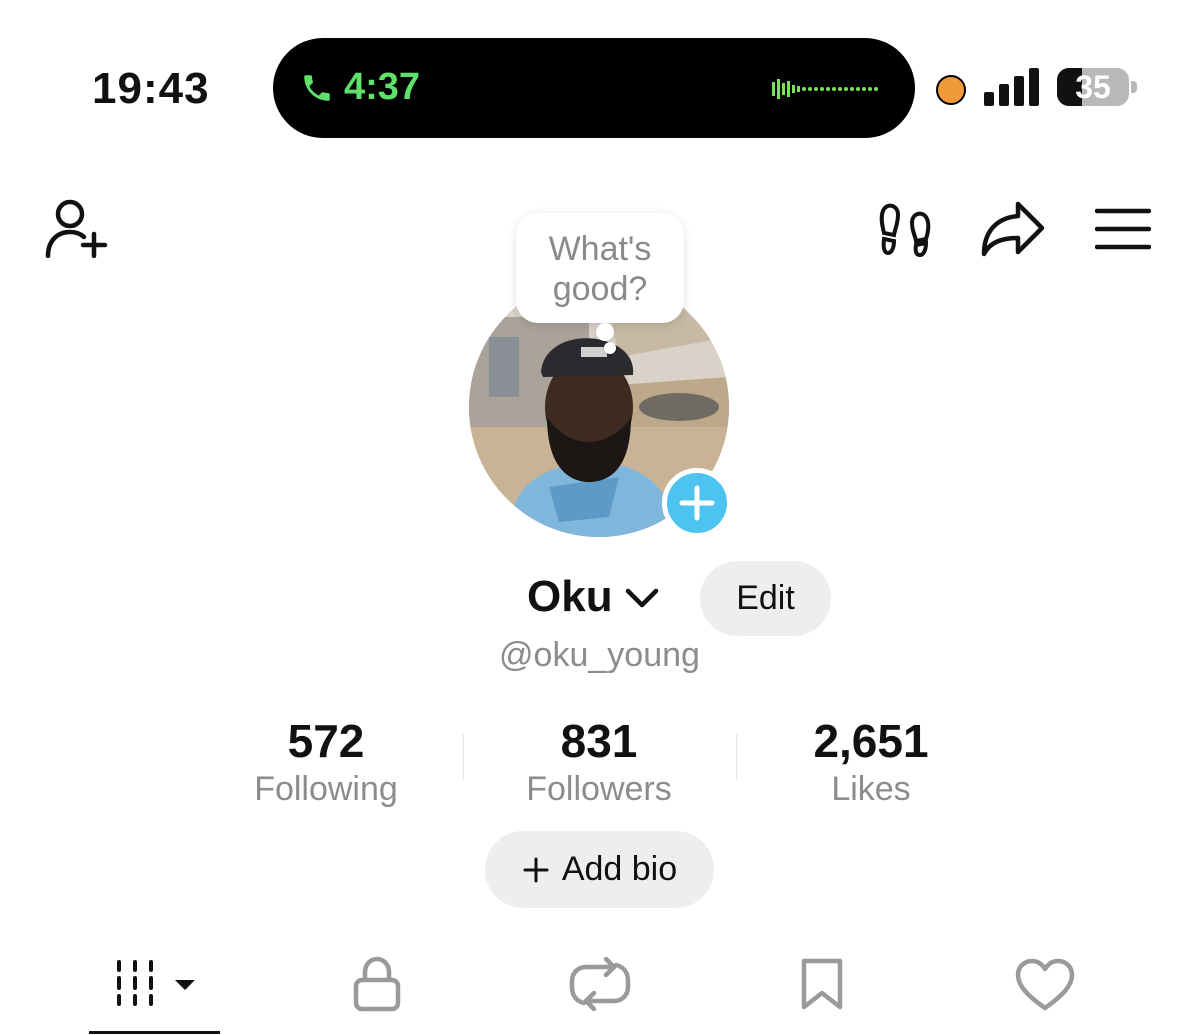 The image size is (1199, 1035). I want to click on stat-likes: 2,651 Likes, so click(871, 761).